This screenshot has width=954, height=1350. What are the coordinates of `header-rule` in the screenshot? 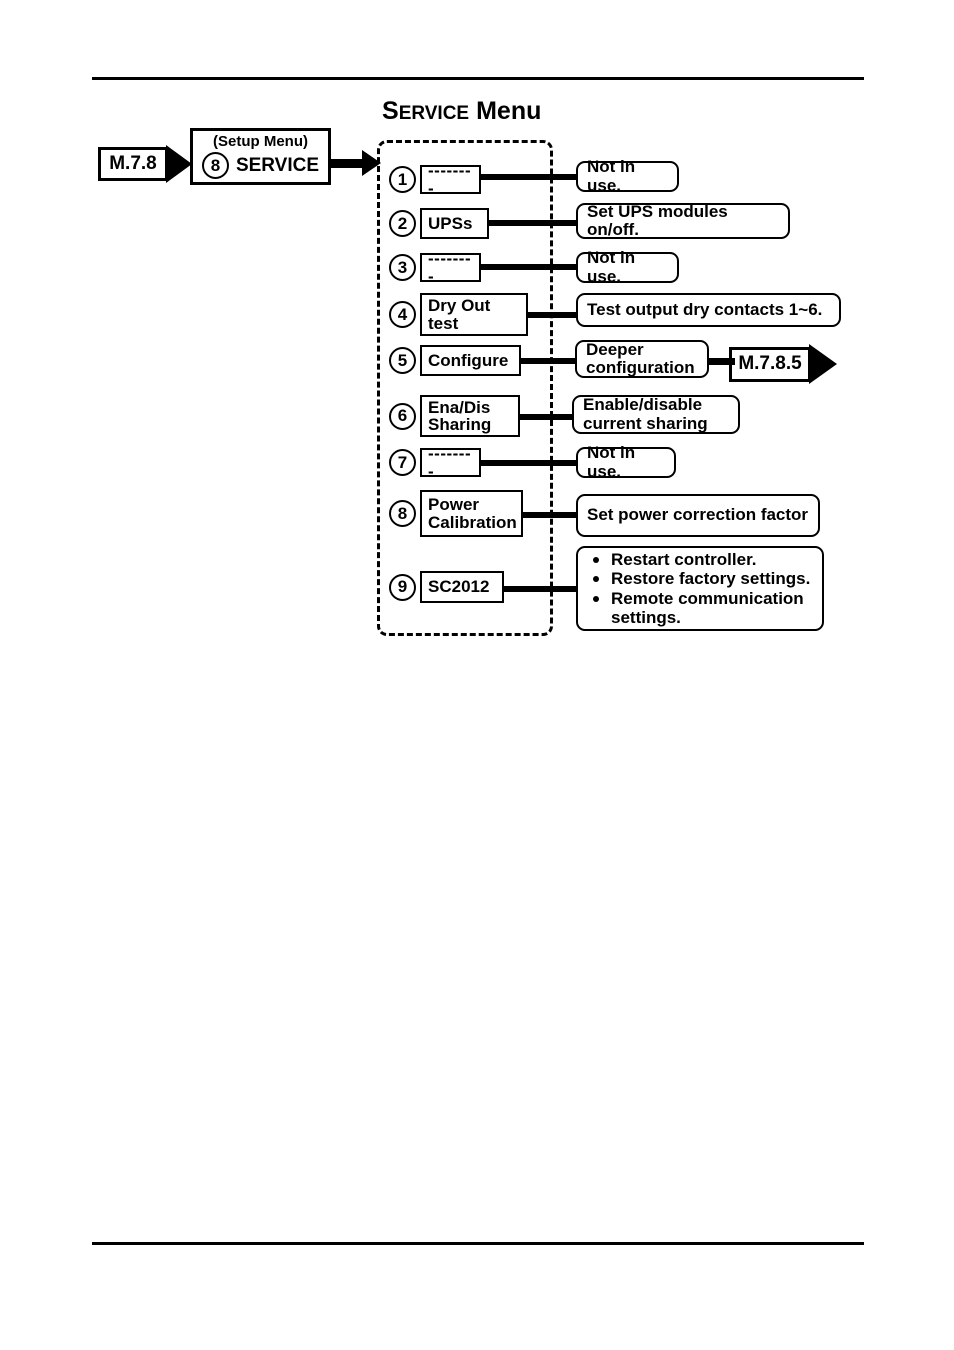 It's located at (478, 78).